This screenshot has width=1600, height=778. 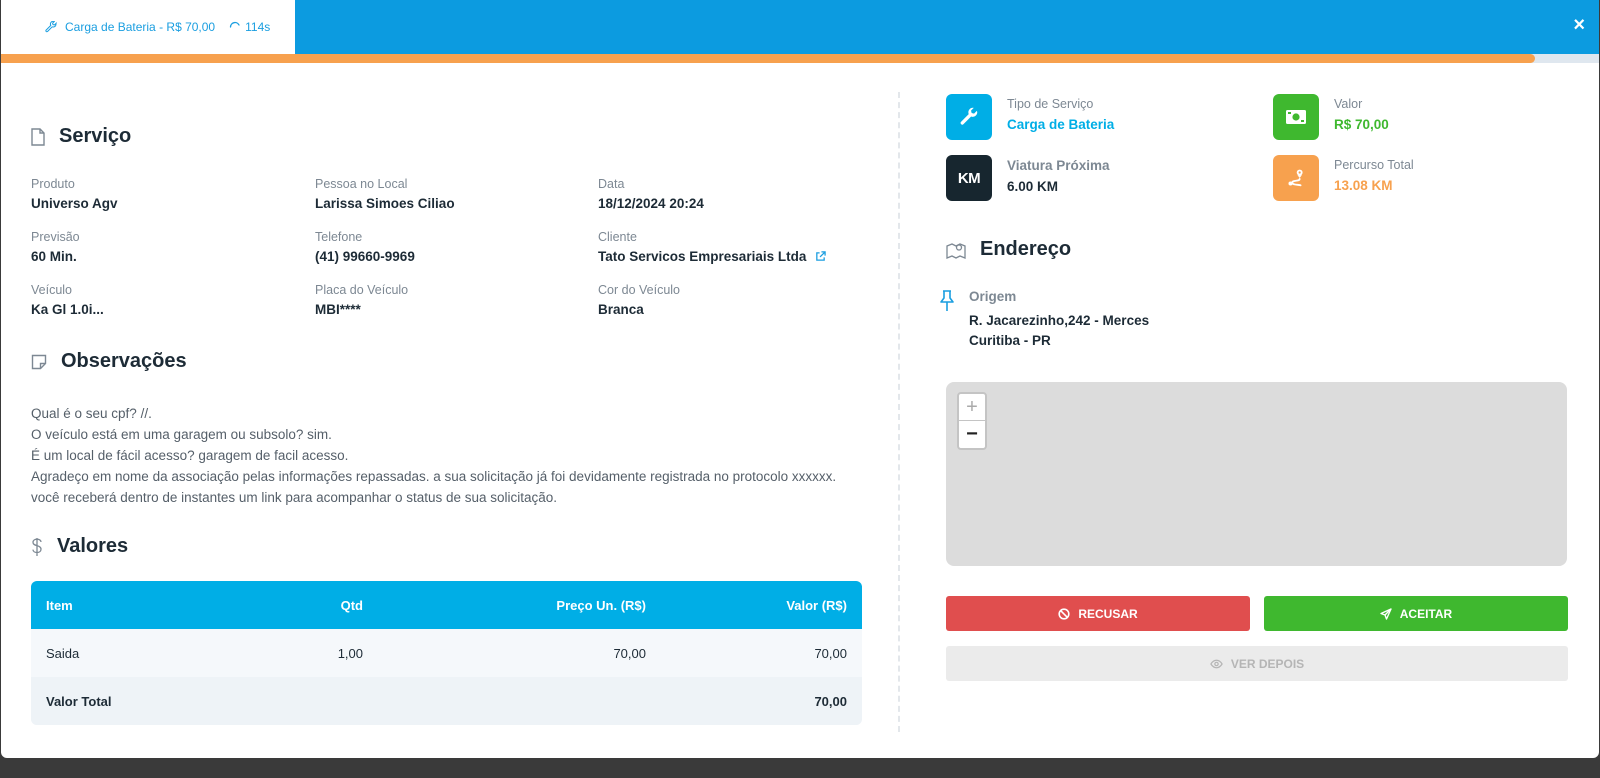 What do you see at coordinates (124, 361) in the screenshot?
I see `observacoes-title-text: Observações` at bounding box center [124, 361].